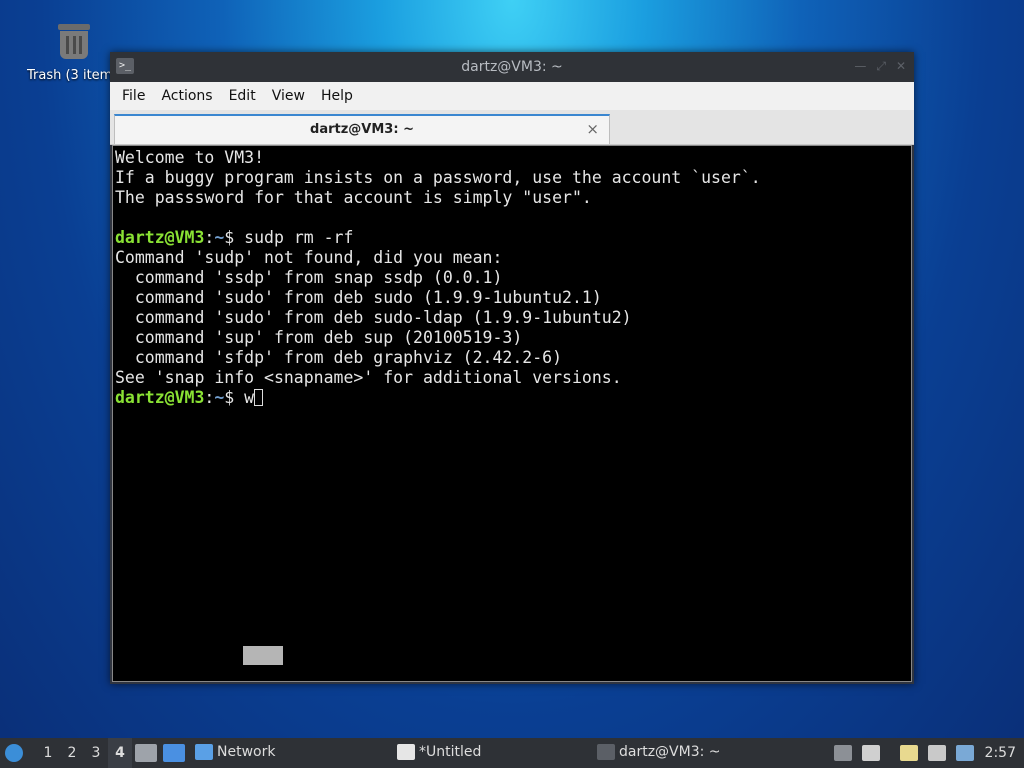 This screenshot has height=768, width=1024. What do you see at coordinates (870, 753) in the screenshot?
I see `volume-icon` at bounding box center [870, 753].